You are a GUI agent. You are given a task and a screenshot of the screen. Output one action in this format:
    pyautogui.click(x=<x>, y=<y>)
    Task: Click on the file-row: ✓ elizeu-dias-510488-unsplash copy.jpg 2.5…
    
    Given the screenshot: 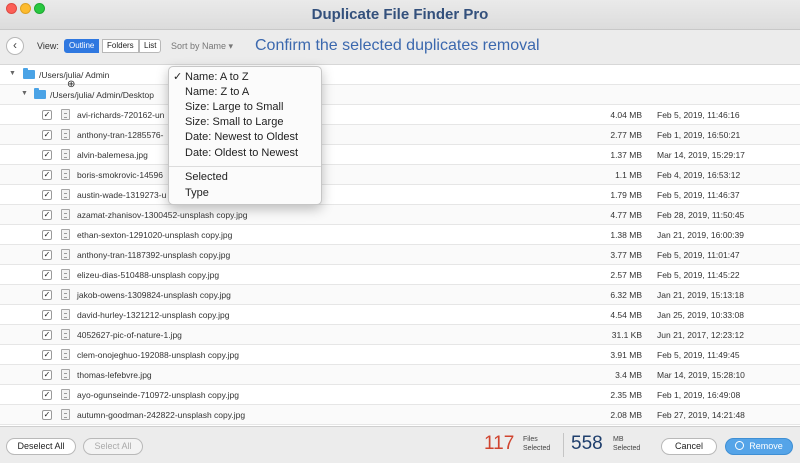 What is the action you would take?
    pyautogui.click(x=400, y=275)
    